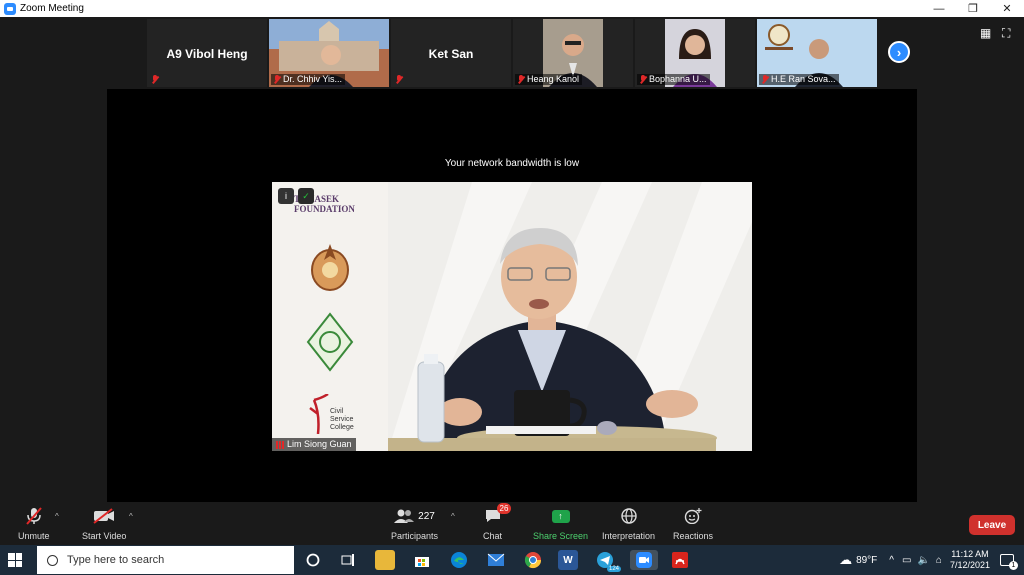  I want to click on telegram-icon: 124, so click(608, 561).